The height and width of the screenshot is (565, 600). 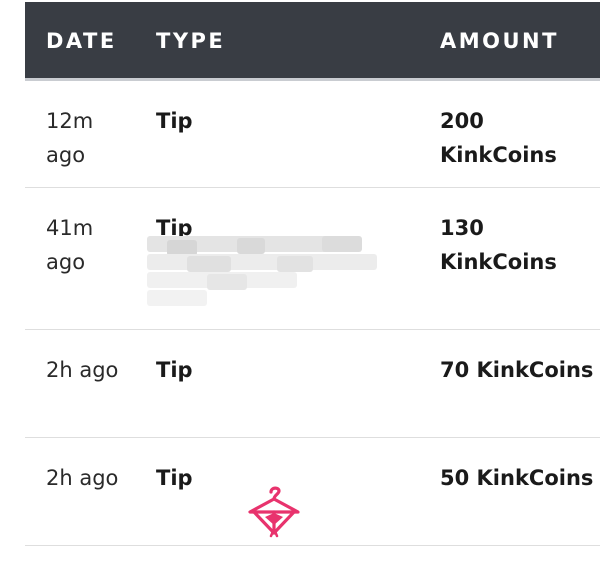 What do you see at coordinates (498, 245) in the screenshot?
I see `row-amount: 130 KinkCoins` at bounding box center [498, 245].